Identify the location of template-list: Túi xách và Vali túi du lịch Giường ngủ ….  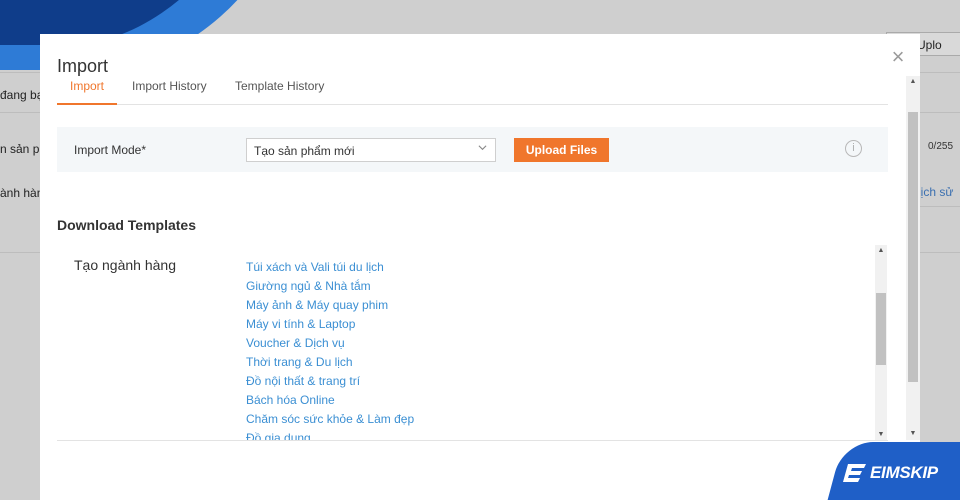
(330, 349).